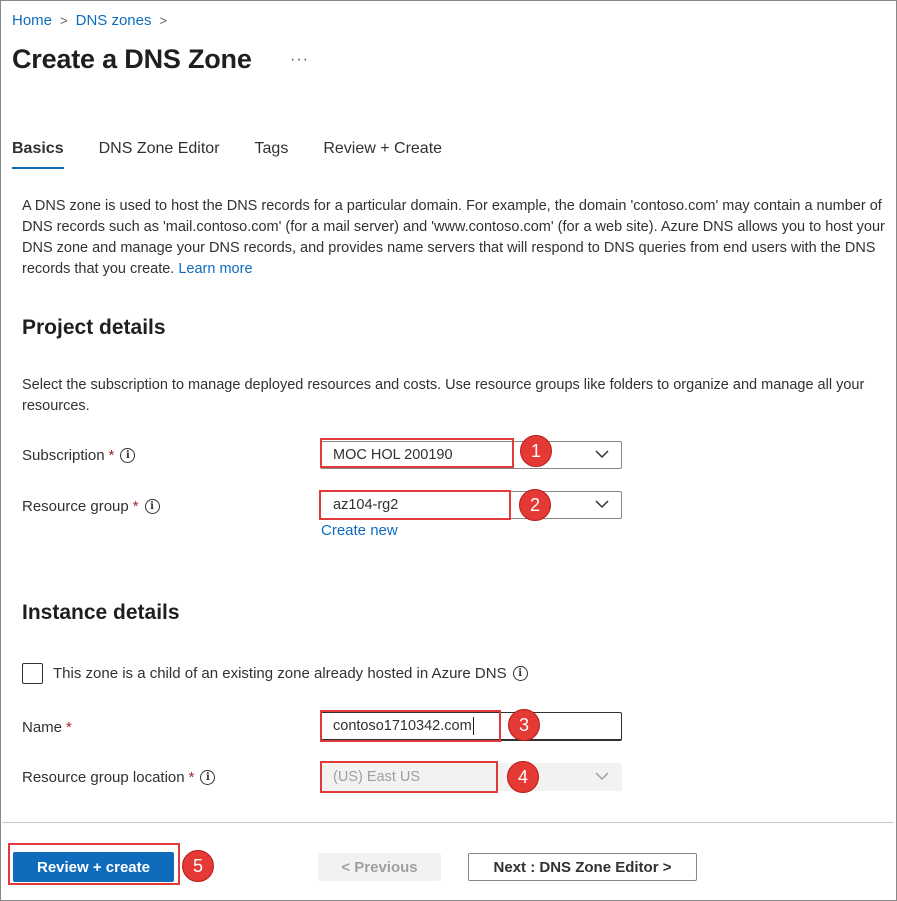  Describe the element at coordinates (94, 327) in the screenshot. I see `project-details-heading: Project details` at that location.